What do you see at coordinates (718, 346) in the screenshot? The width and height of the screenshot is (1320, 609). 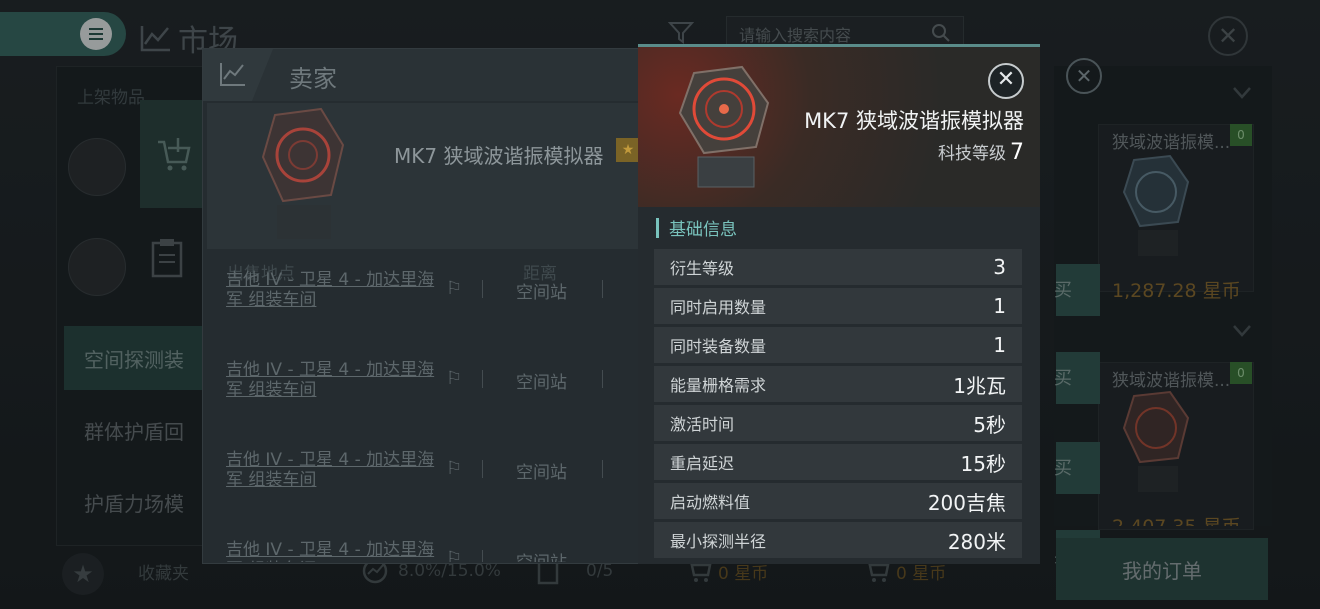 I see `attribute-label: 同时装备数量` at bounding box center [718, 346].